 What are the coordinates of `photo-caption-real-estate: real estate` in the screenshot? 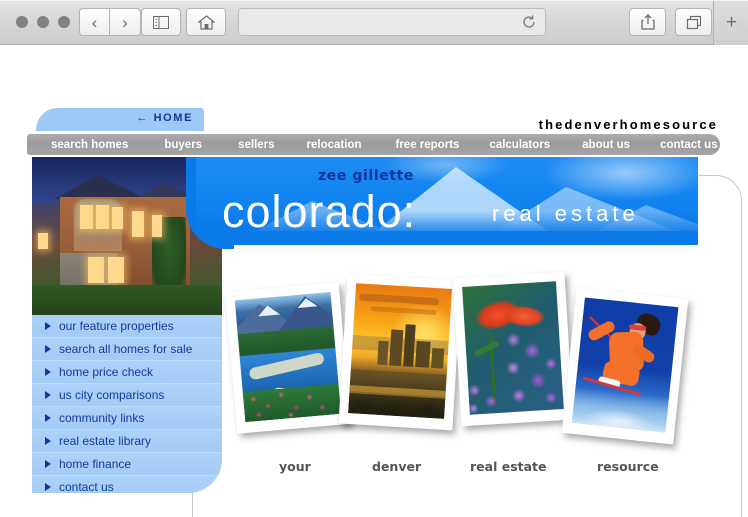 It's located at (508, 466).